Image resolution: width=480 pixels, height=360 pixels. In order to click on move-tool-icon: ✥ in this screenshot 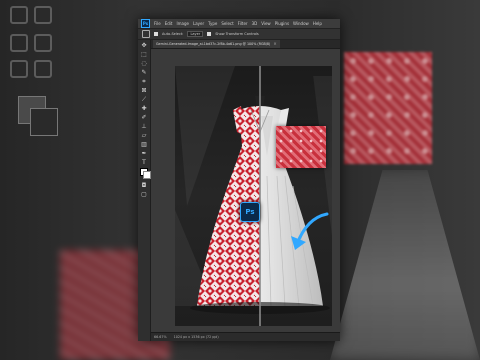, I will do `click(144, 46)`.